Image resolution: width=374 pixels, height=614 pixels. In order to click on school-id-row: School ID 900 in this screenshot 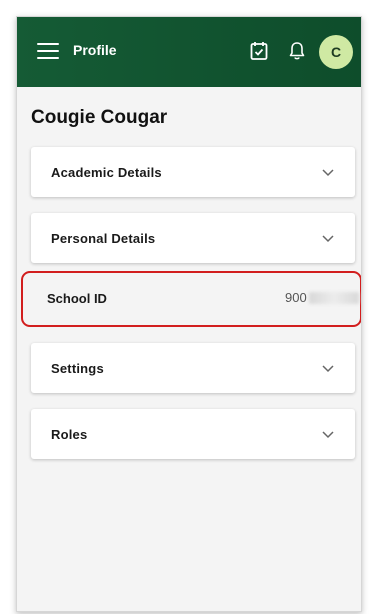, I will do `click(195, 299)`.